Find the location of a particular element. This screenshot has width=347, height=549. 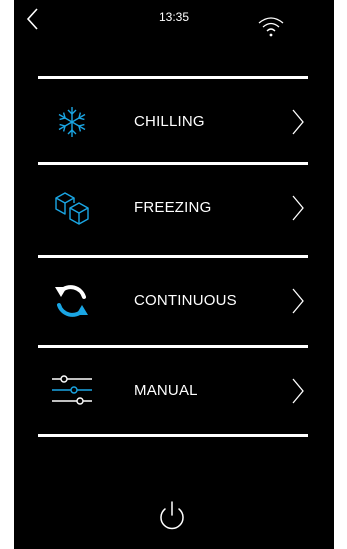

menu-item-manual: MANUAL is located at coordinates (173, 391).